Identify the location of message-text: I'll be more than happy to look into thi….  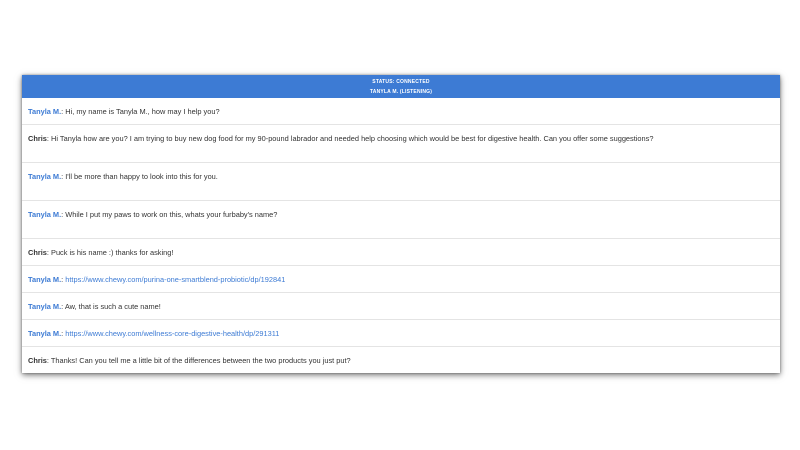
(141, 176).